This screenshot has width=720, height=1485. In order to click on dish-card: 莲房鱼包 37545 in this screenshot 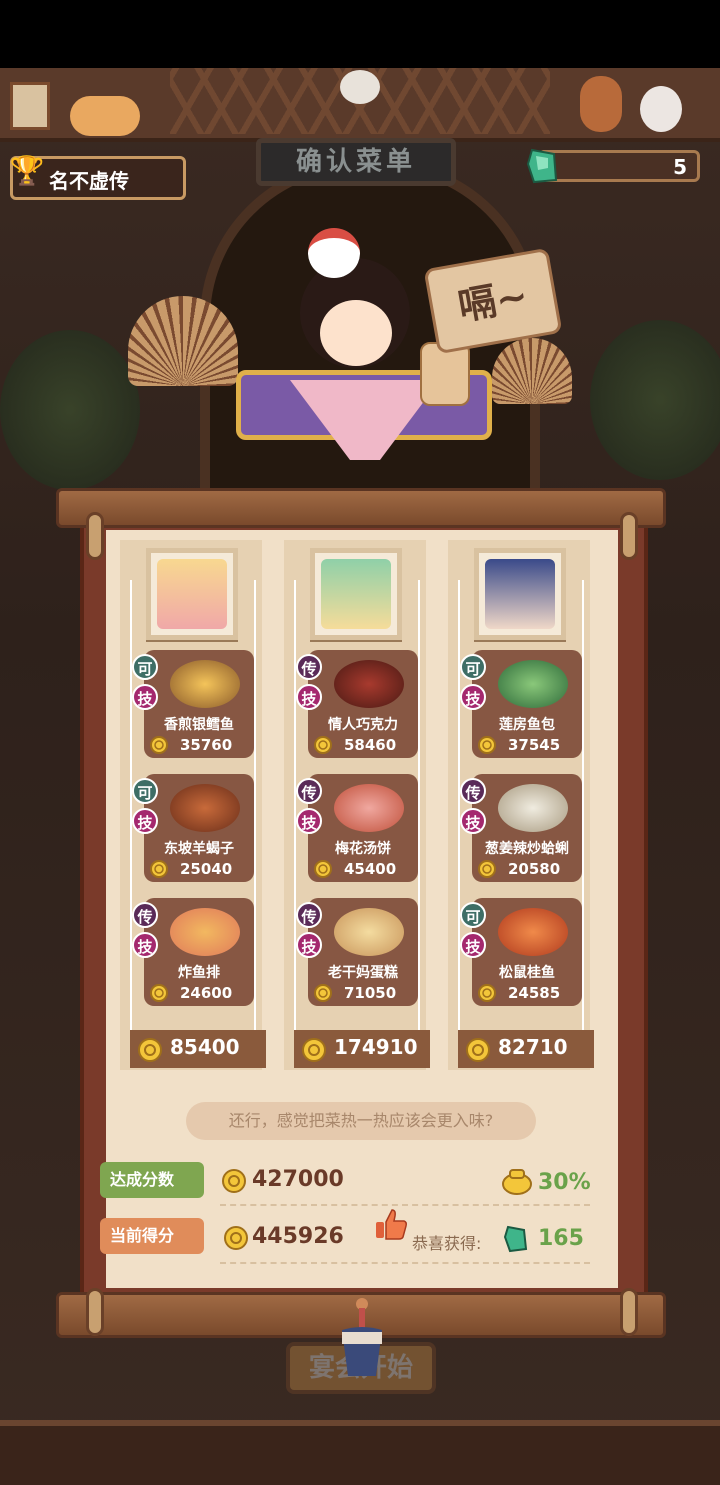, I will do `click(527, 704)`.